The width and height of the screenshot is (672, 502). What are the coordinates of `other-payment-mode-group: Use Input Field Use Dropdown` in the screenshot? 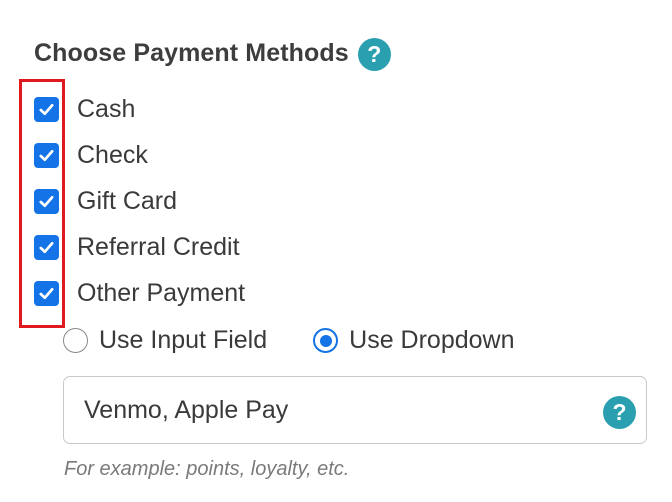 It's located at (289, 340).